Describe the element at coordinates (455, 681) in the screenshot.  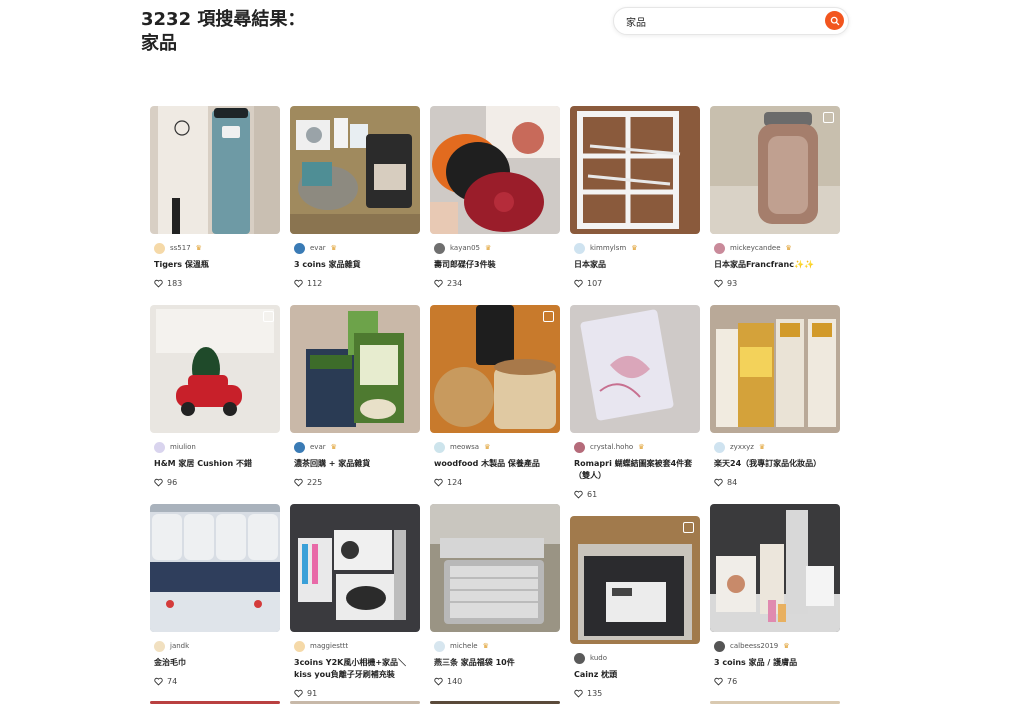
I see `like-count: 140` at that location.